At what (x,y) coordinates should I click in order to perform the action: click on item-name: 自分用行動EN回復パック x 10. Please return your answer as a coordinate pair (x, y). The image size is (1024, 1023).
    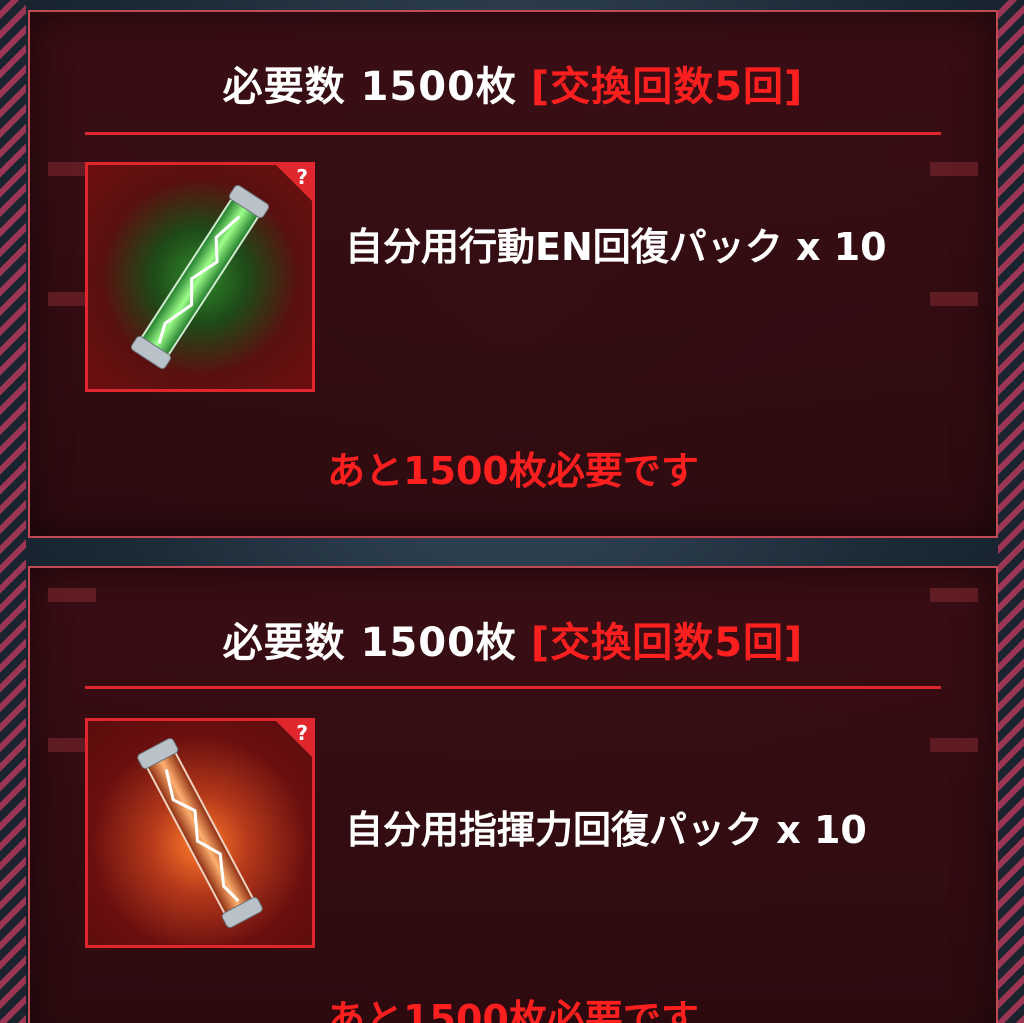
    Looking at the image, I should click on (616, 247).